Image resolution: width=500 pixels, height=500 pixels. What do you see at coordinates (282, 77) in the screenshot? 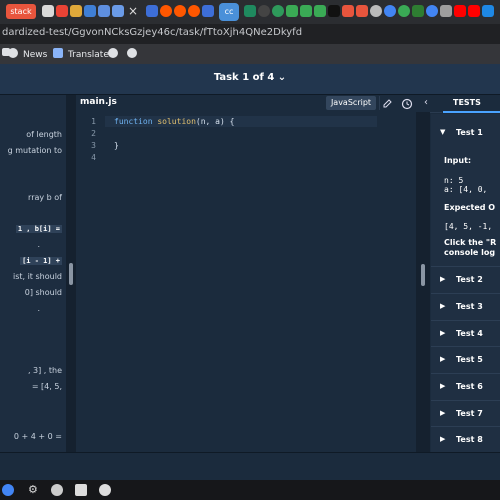
I see `chevron-down-icon: ⌄` at bounding box center [282, 77].